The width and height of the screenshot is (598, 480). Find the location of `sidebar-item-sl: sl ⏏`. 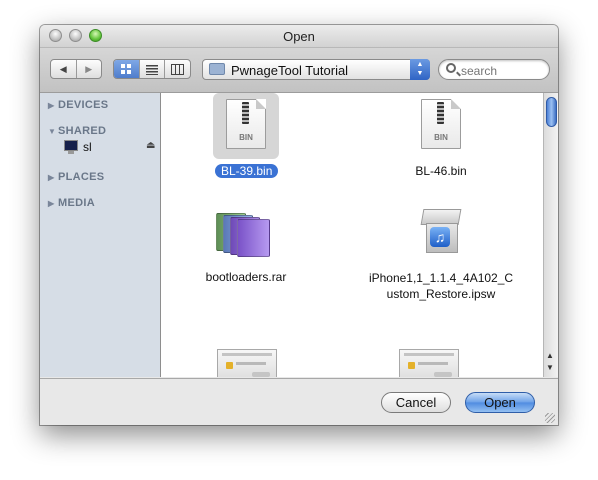

sidebar-item-sl: sl ⏏ is located at coordinates (111, 147).